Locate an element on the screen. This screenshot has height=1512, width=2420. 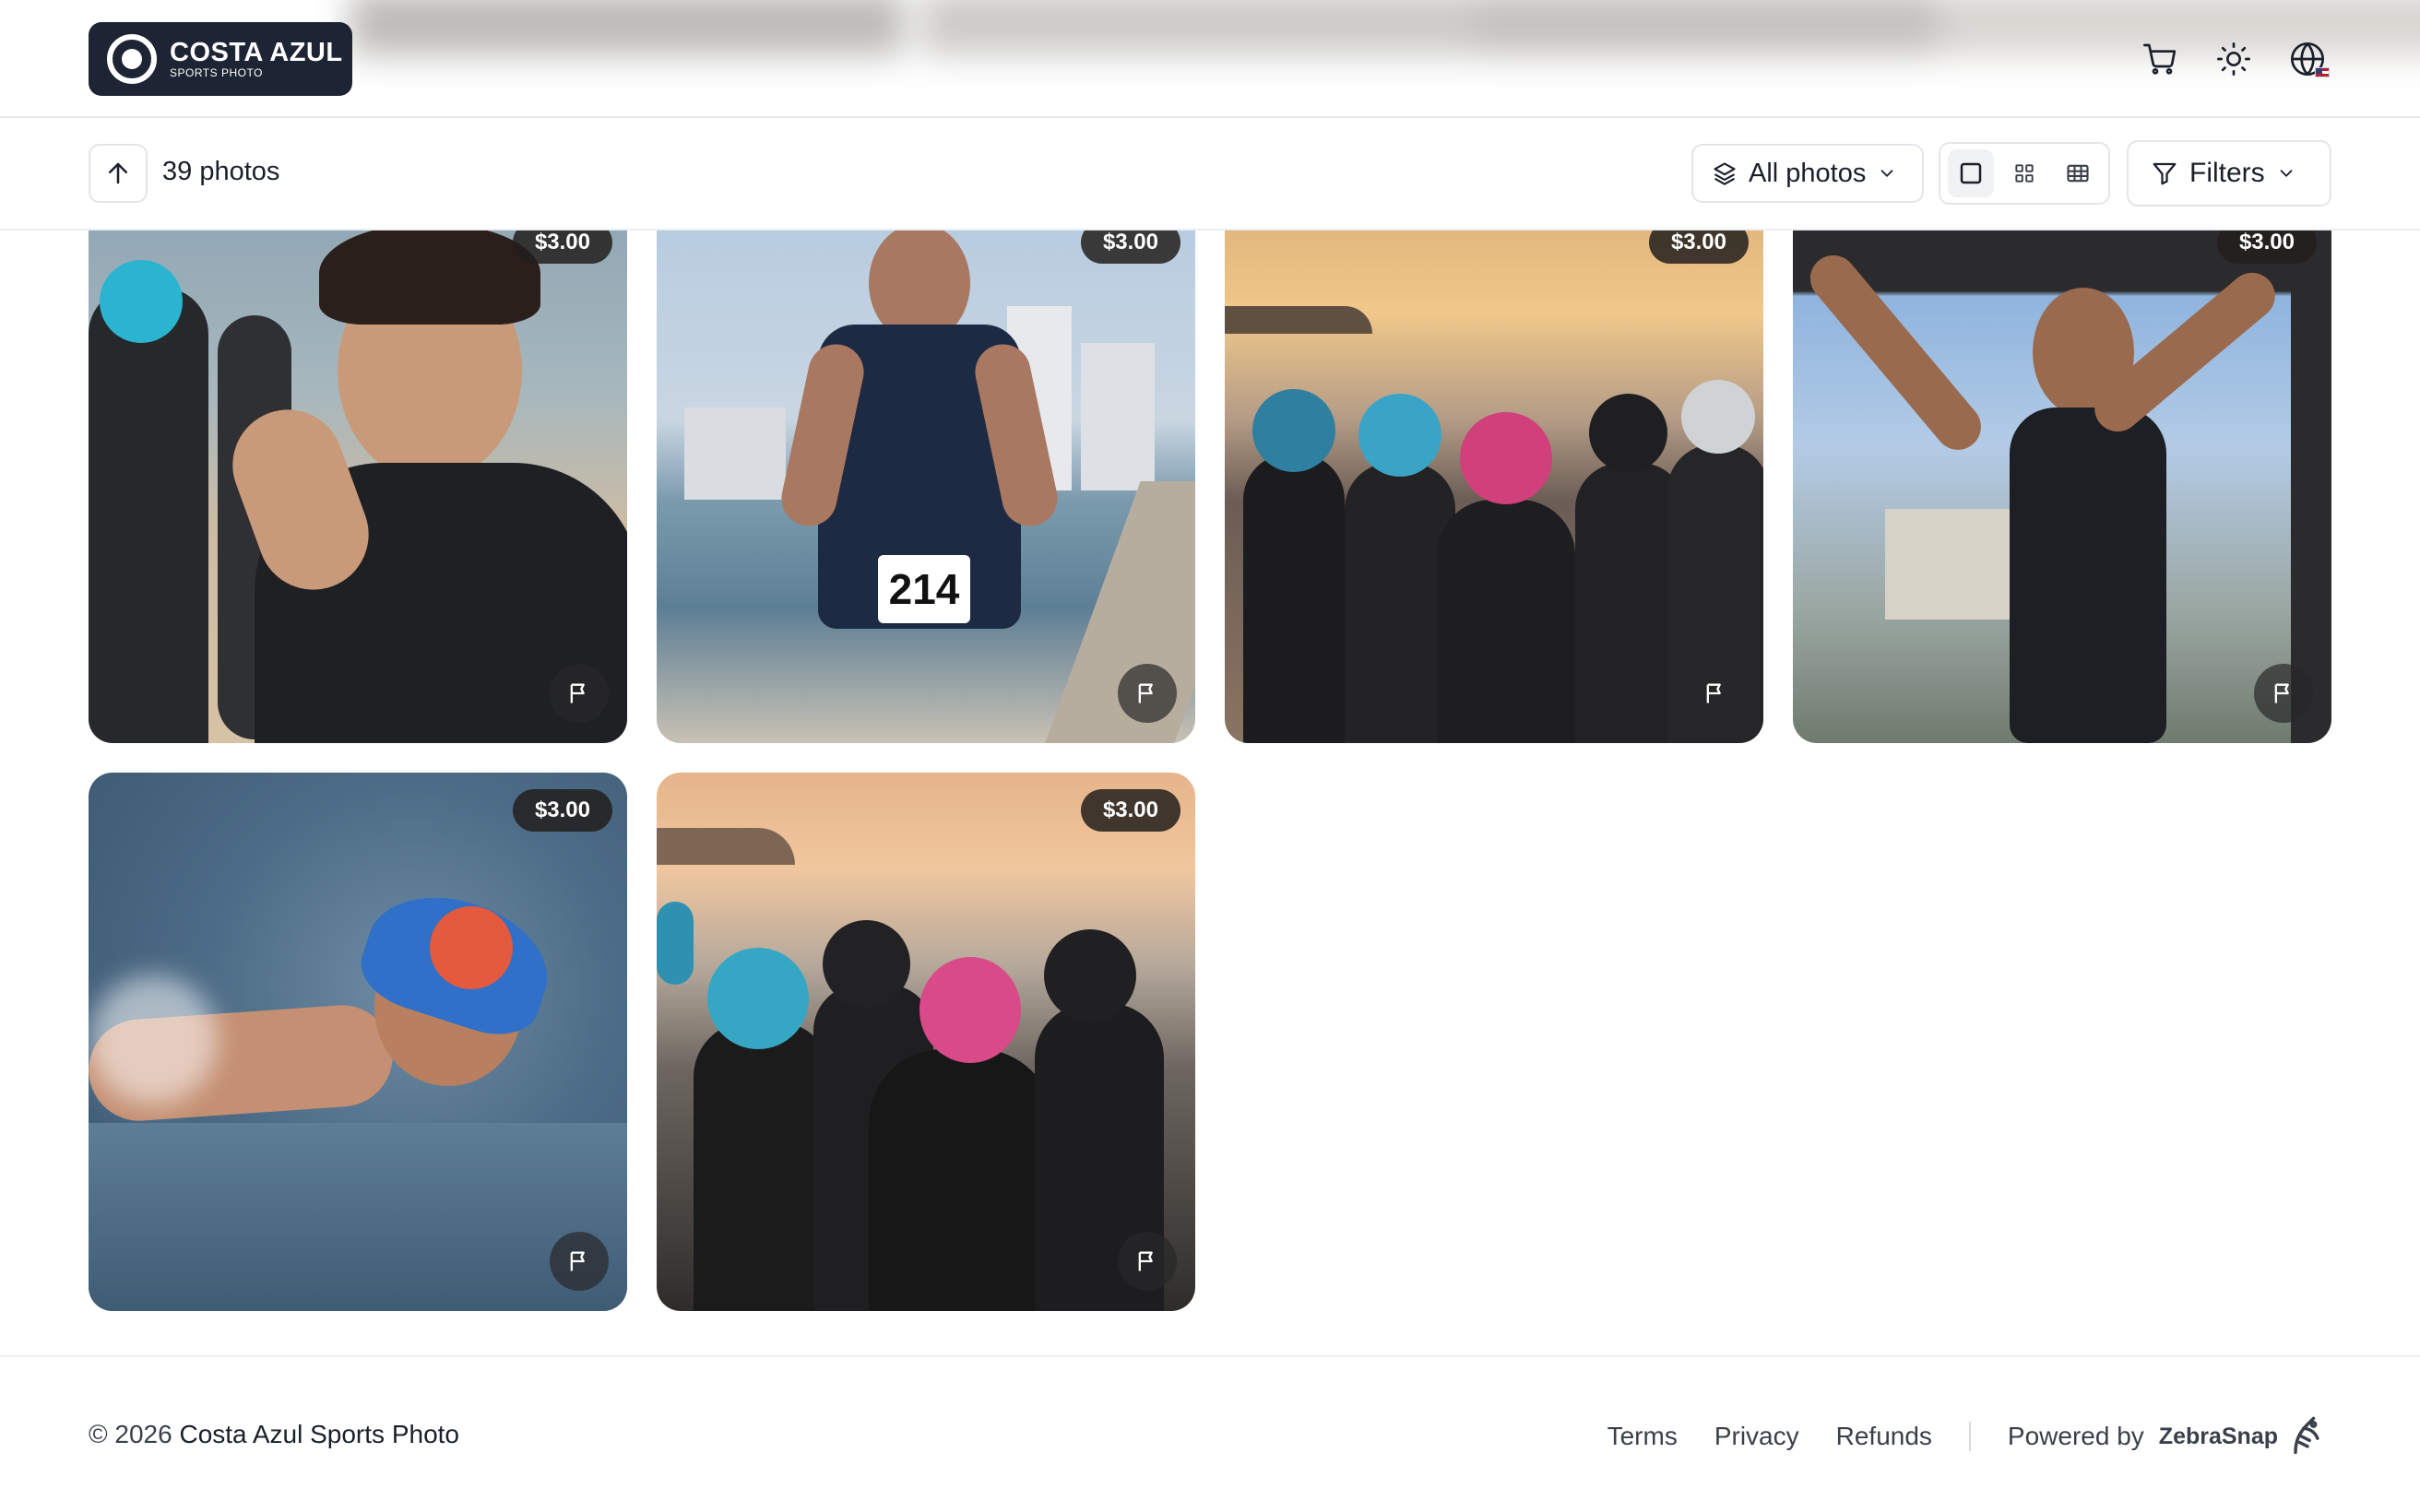
filters-label: Filters is located at coordinates (2227, 173).